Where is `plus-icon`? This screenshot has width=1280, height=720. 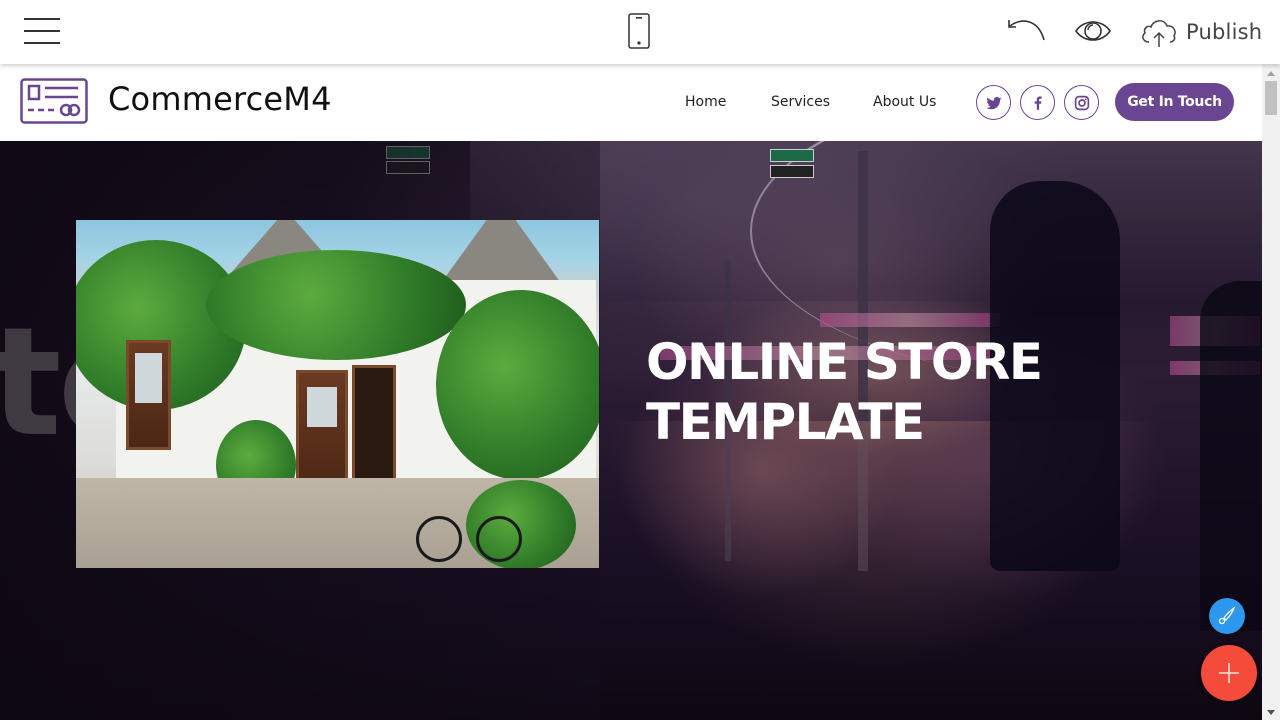
plus-icon is located at coordinates (1229, 673).